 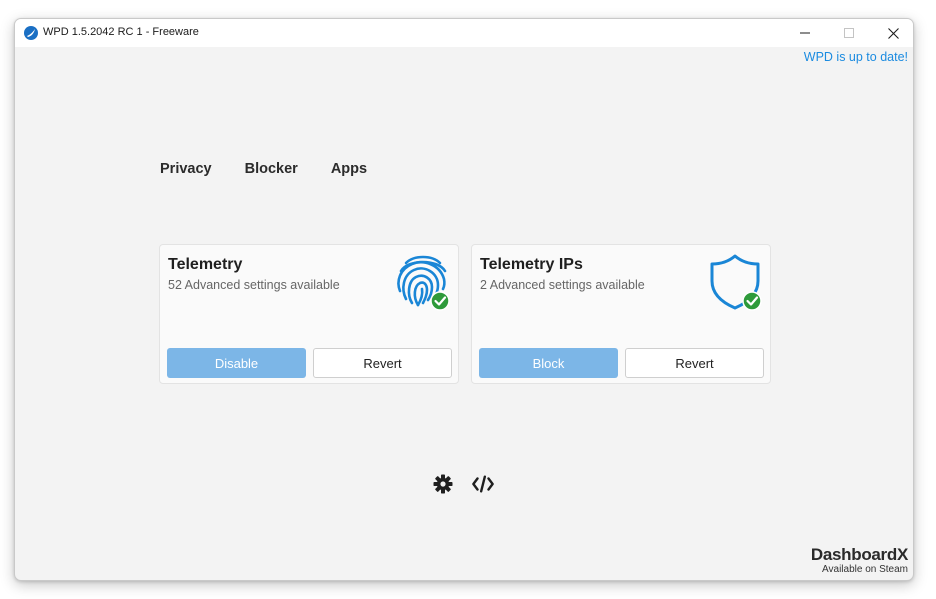 I want to click on title-bar: WPD 1.5.2042 RC 1 - Freeware, so click(x=464, y=33).